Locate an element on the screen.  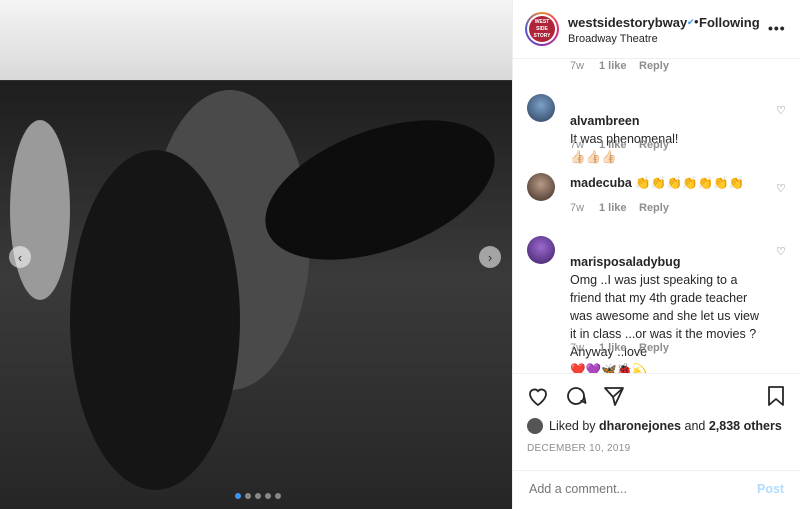
more-options-icon: ••• is located at coordinates (777, 28).